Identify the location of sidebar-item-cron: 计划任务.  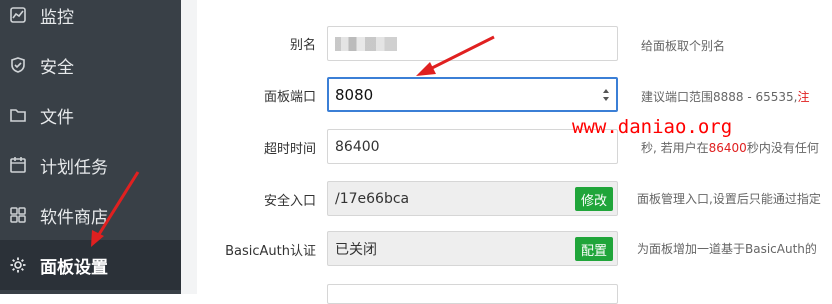
(90, 165).